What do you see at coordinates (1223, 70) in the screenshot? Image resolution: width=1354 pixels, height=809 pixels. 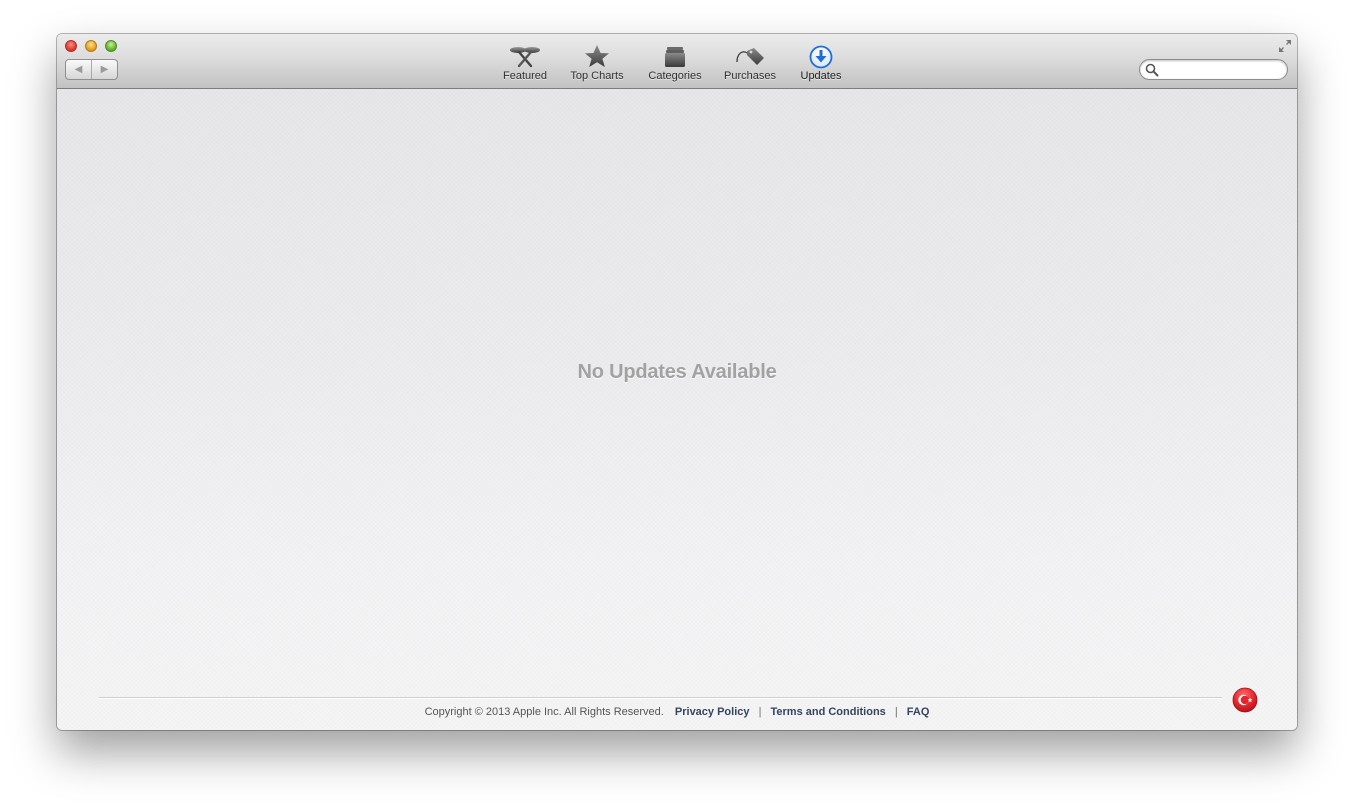 I see `search-input` at bounding box center [1223, 70].